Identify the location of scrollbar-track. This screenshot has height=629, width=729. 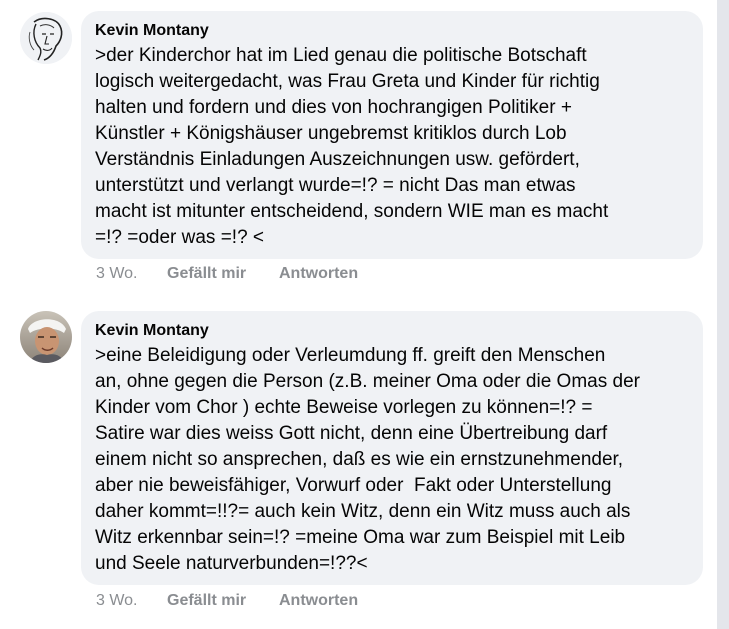
(723, 314).